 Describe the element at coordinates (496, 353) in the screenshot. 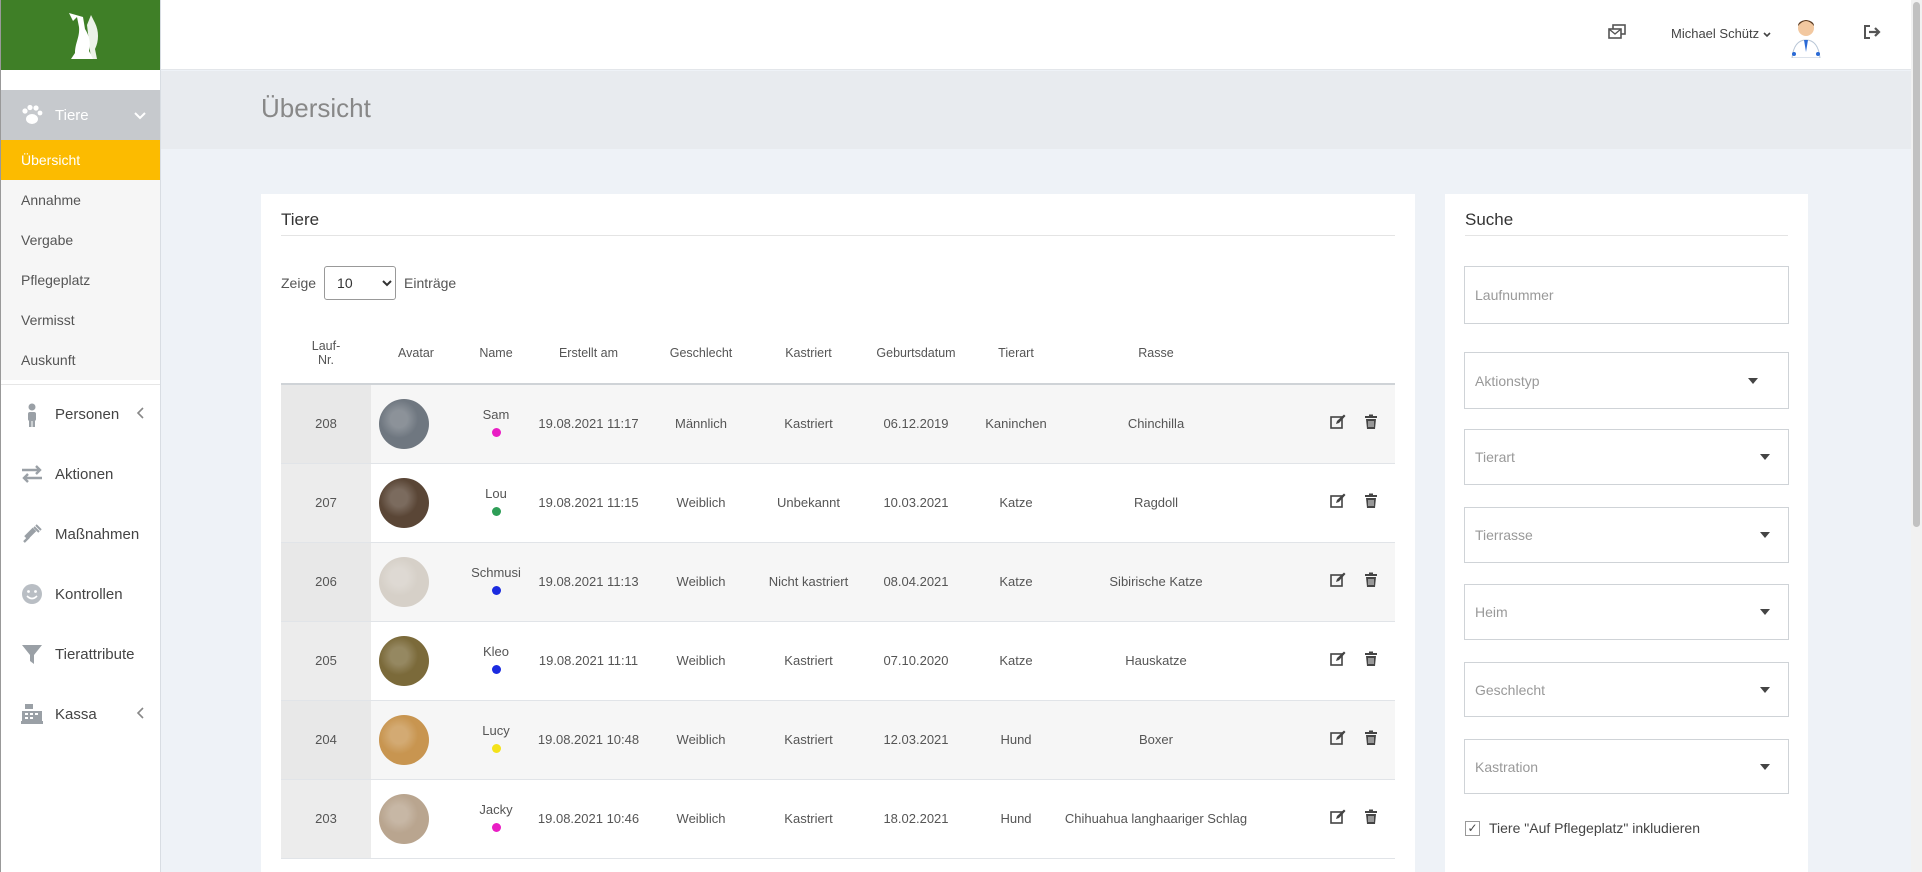

I see `col-header-name: Name` at that location.